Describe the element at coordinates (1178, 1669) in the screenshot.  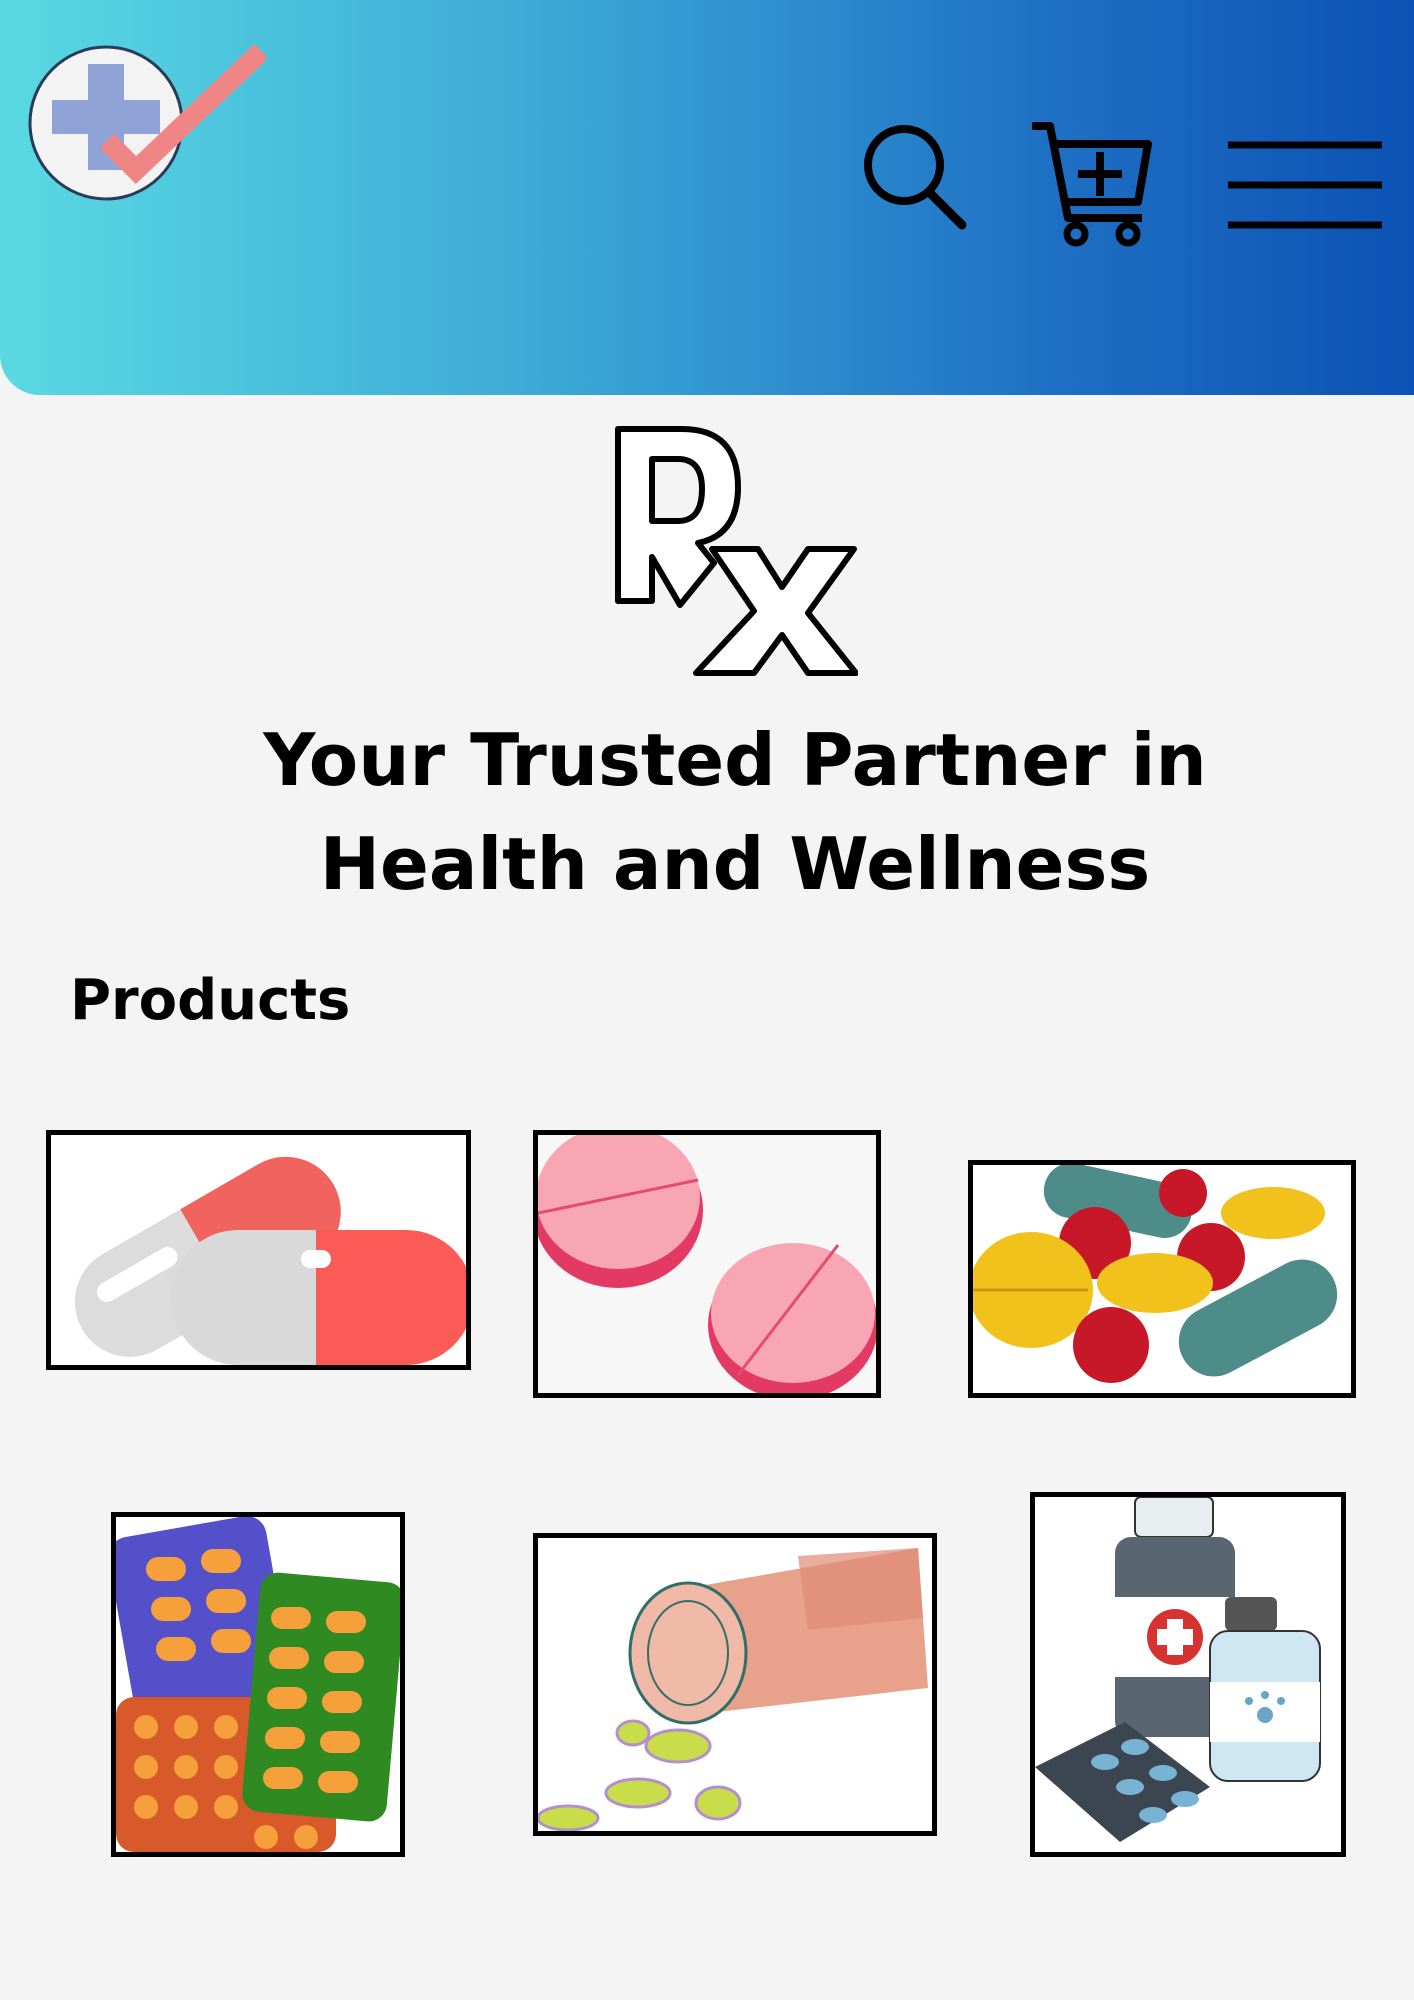
I see `medicine-bottles-image` at that location.